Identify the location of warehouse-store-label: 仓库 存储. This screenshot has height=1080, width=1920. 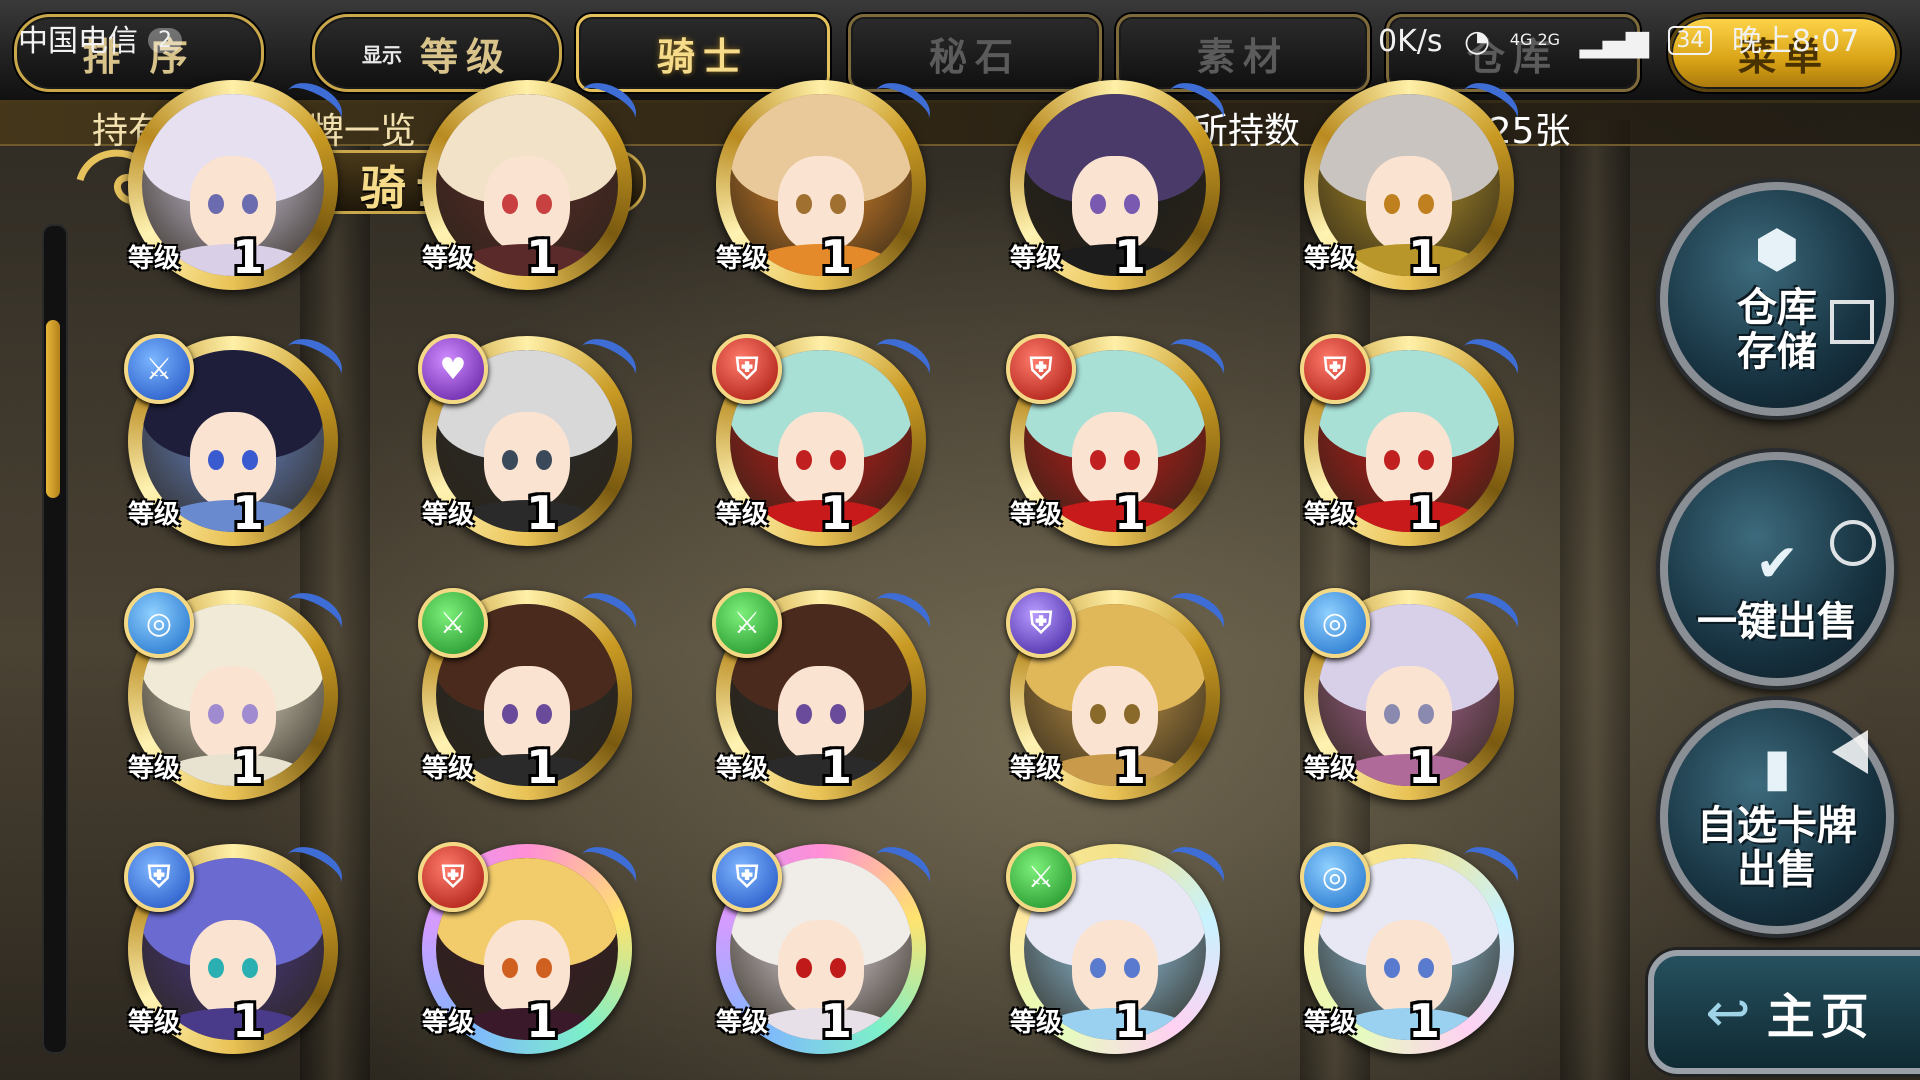
(1777, 329).